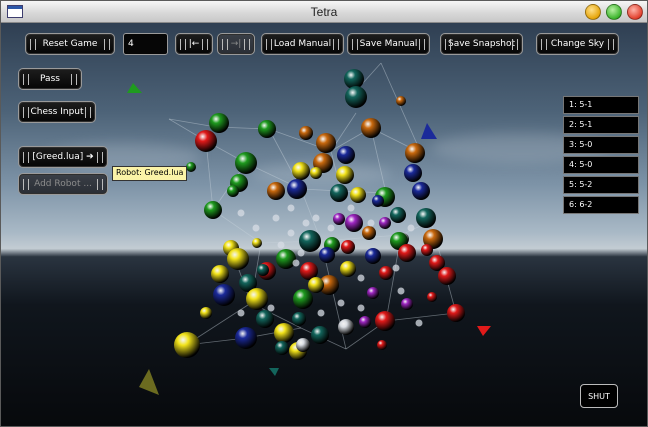 The height and width of the screenshot is (427, 648). I want to click on shut-button: SHUT, so click(599, 396).